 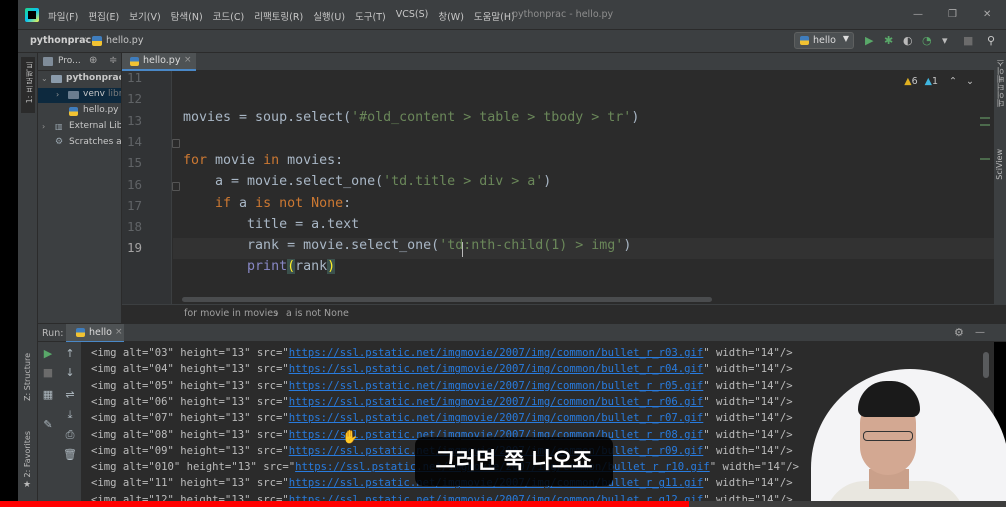 I want to click on video-progress-bar, so click(x=503, y=504).